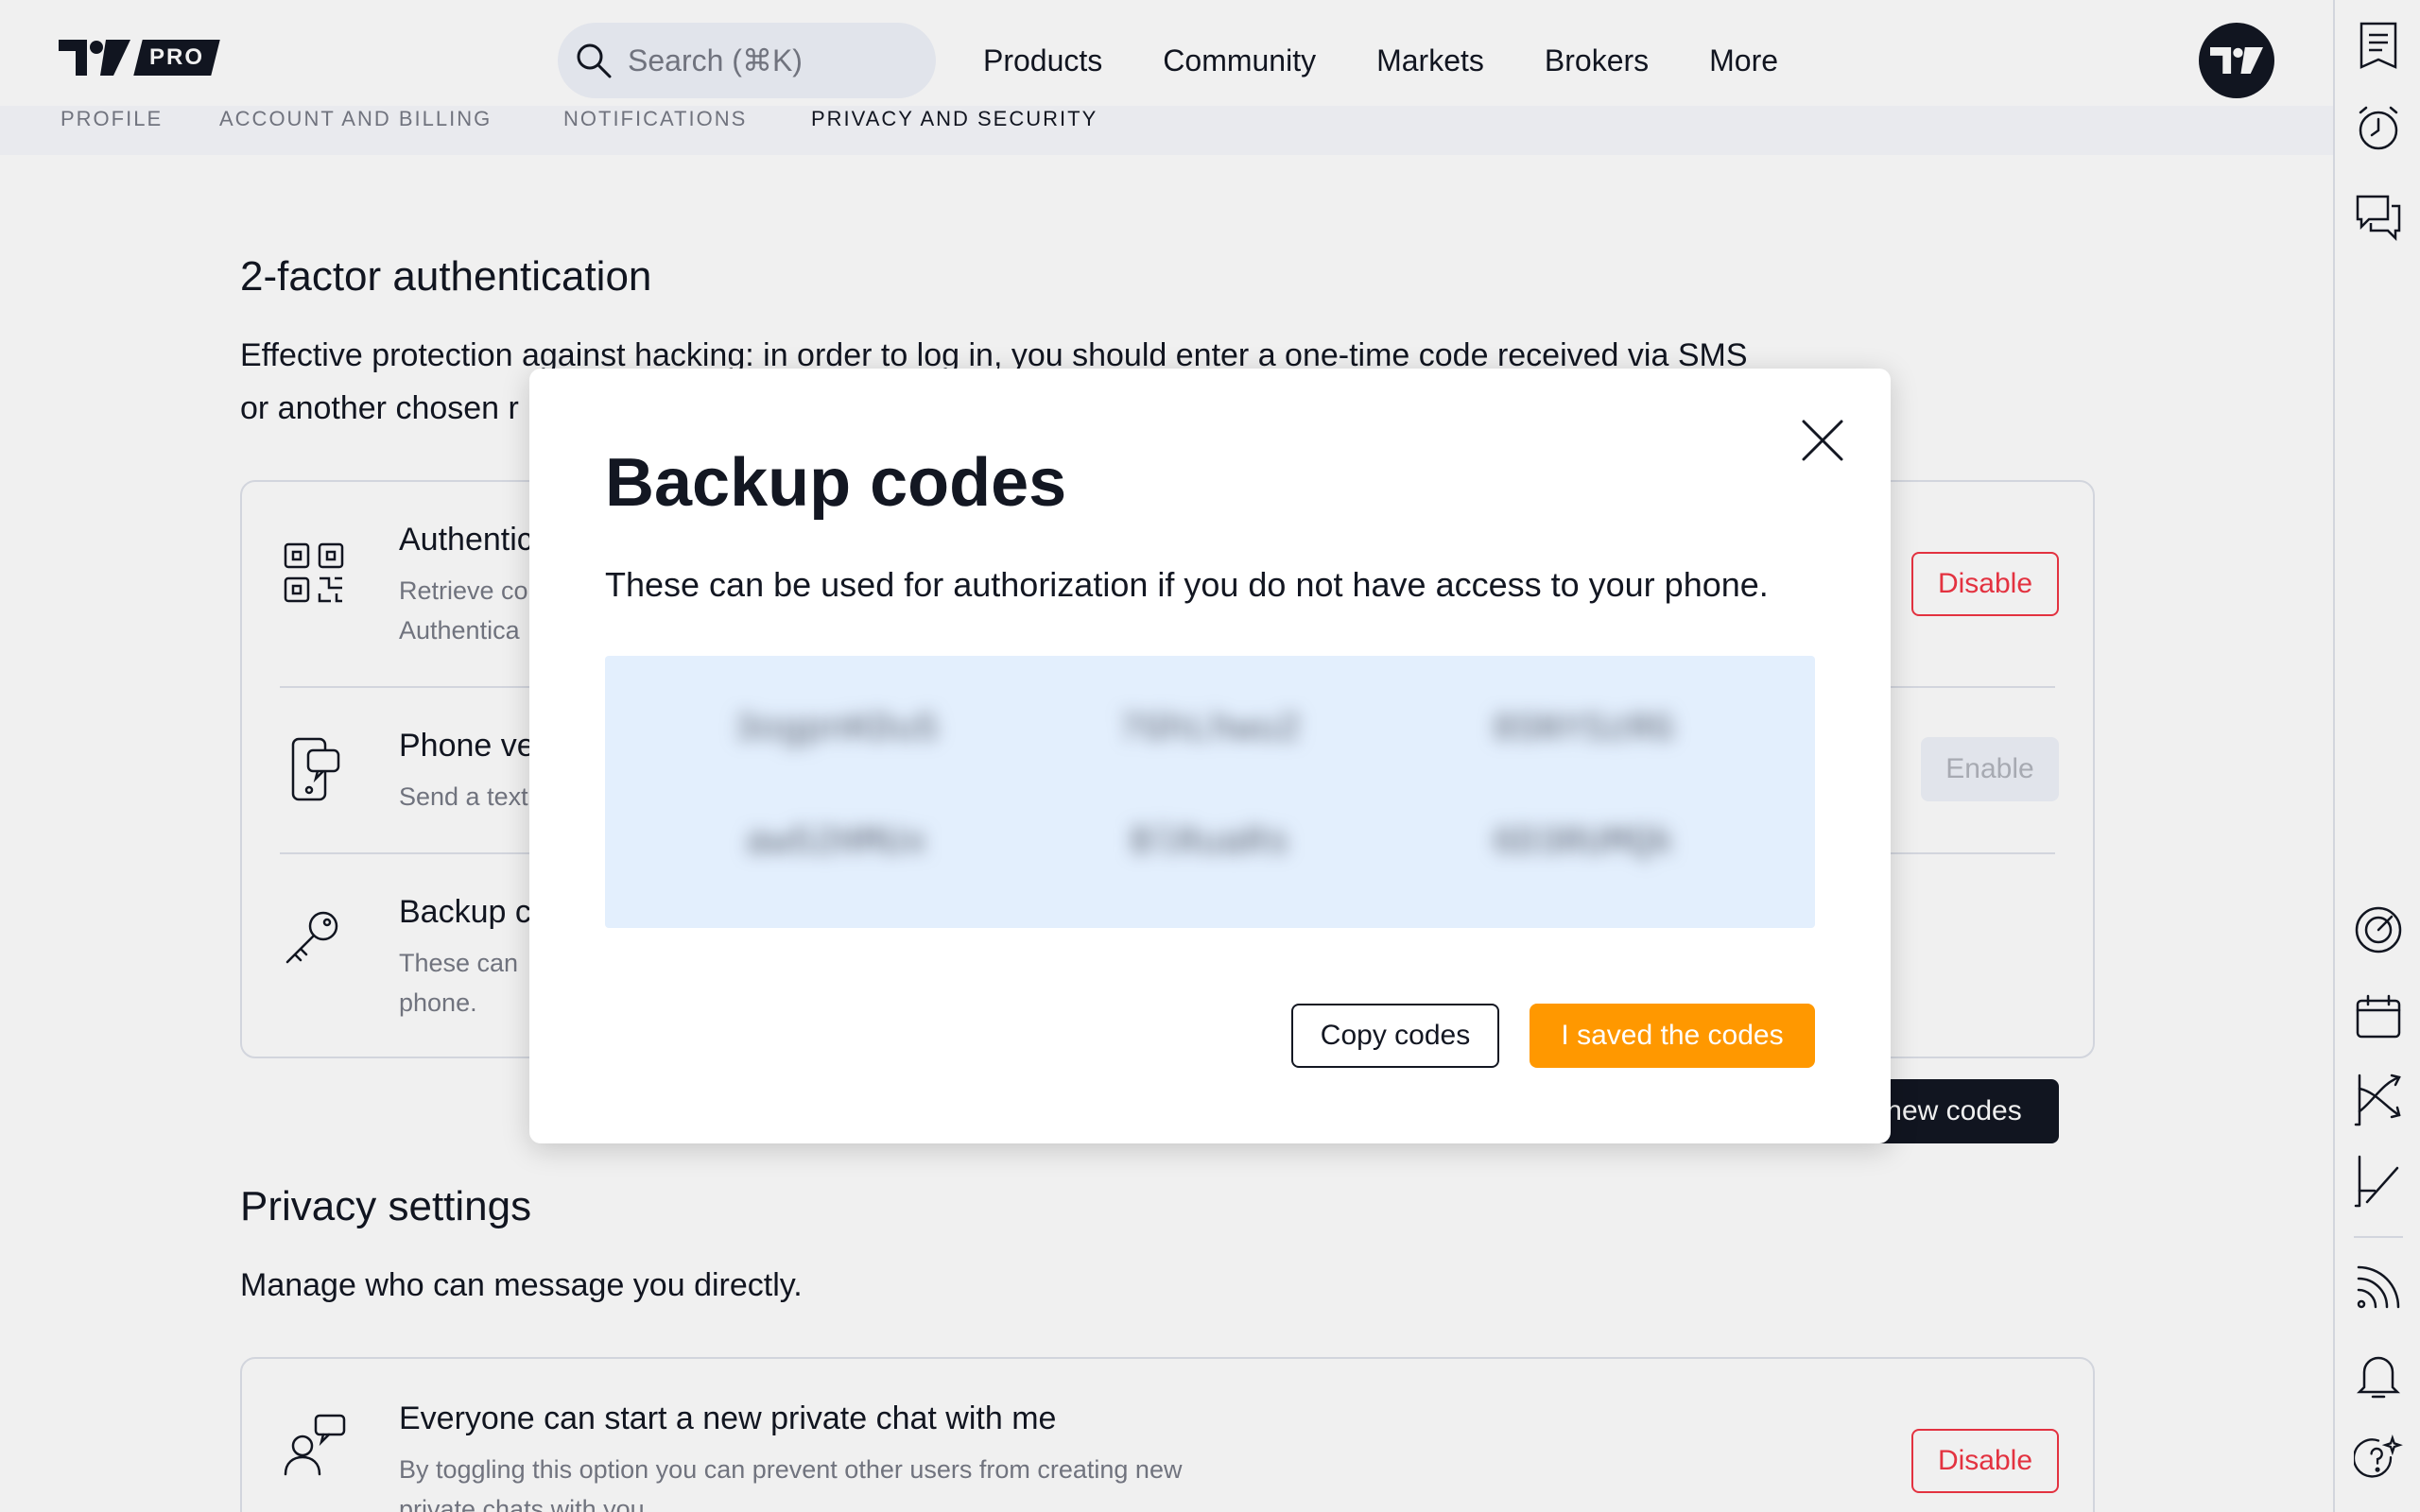  What do you see at coordinates (1583, 843) in the screenshot?
I see `backup-code: 6D3RUMQk` at bounding box center [1583, 843].